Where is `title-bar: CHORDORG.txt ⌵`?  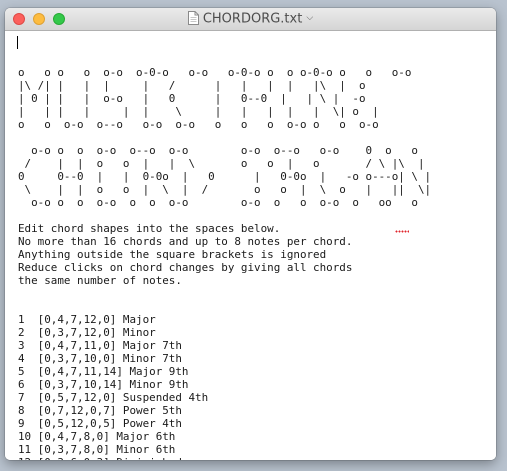
title-bar: CHORDORG.txt ⌵ is located at coordinates (250, 19).